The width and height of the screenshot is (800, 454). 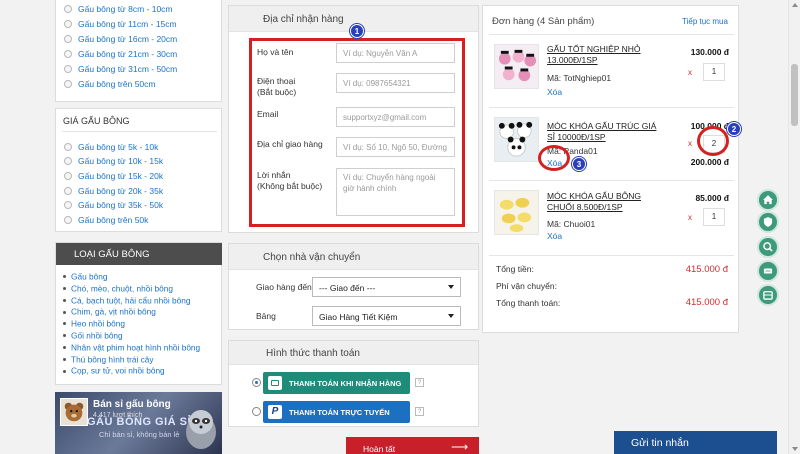 What do you see at coordinates (120, 191) in the screenshot?
I see `filter-option-label: Gấu bông từ 20k - 35k` at bounding box center [120, 191].